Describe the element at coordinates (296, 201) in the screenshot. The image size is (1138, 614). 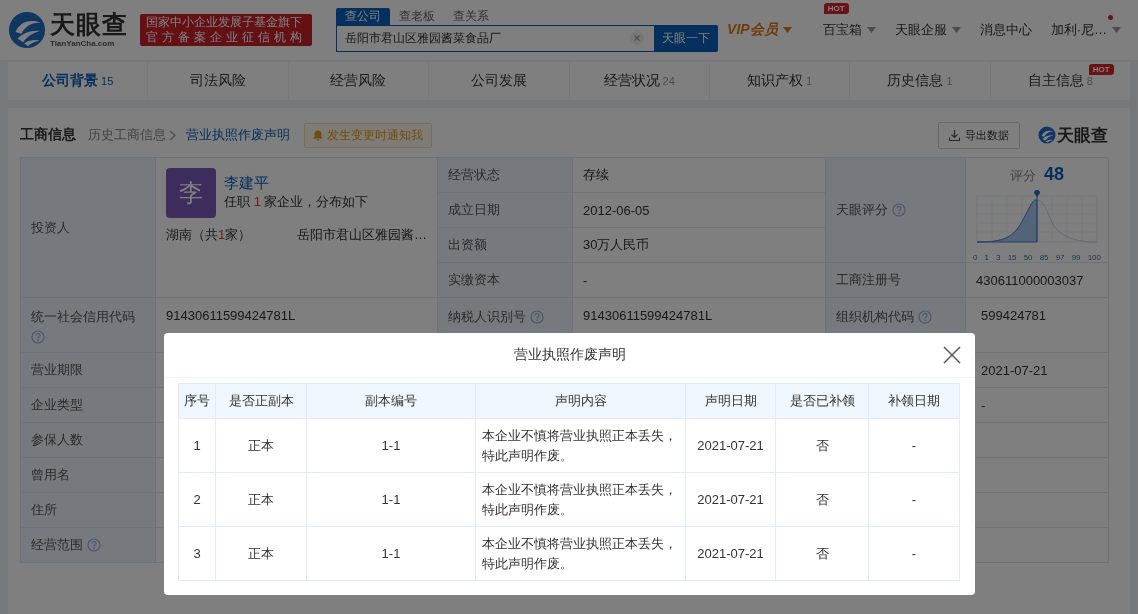
I see `summary-text: 任职 1 家企业，分布如下` at that location.